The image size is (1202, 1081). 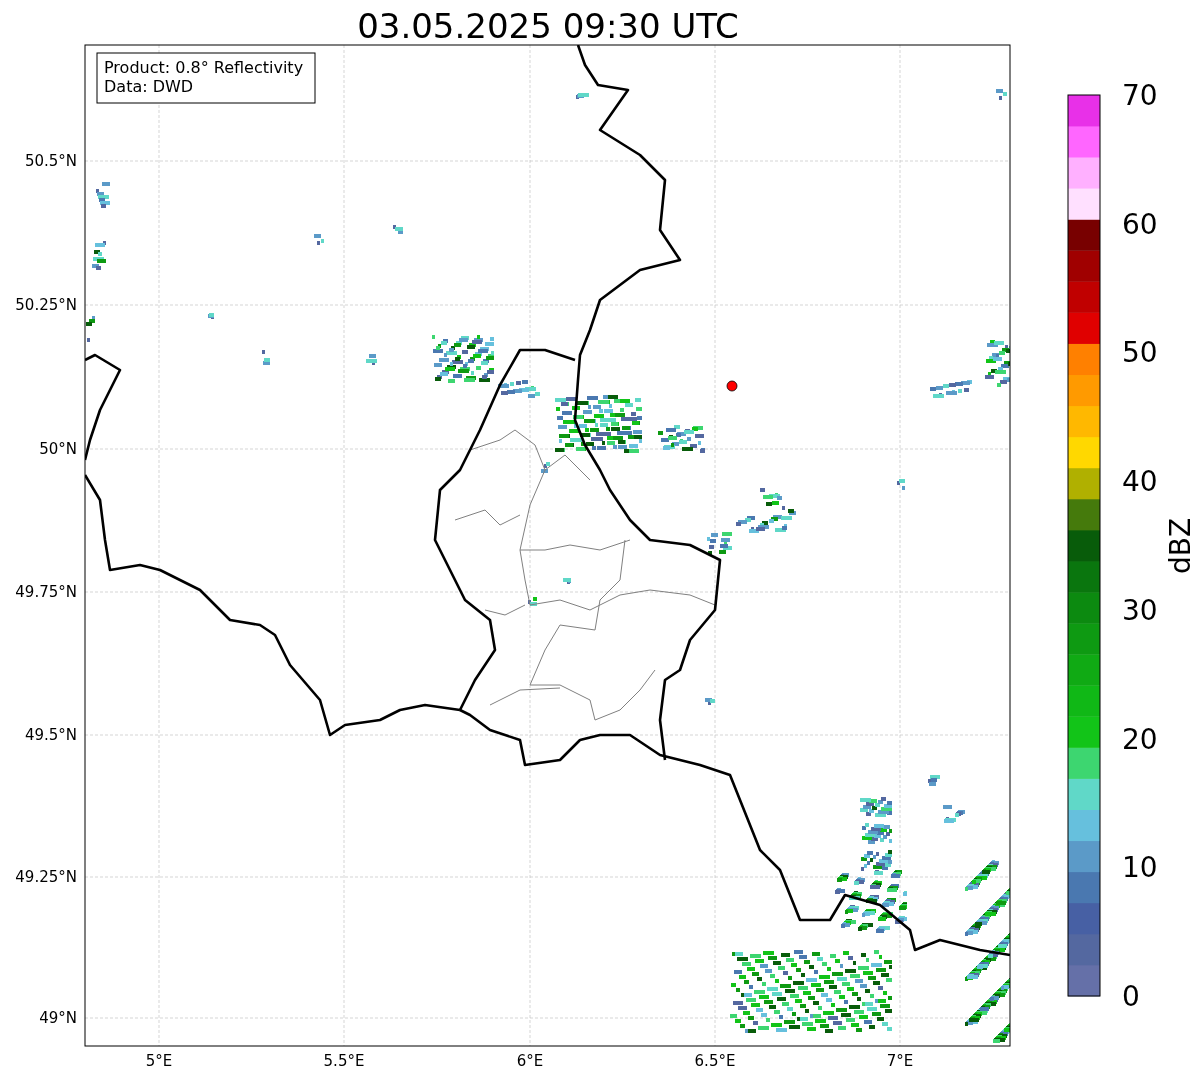 I want to click on tick-label: 49°N, so click(x=58, y=1018).